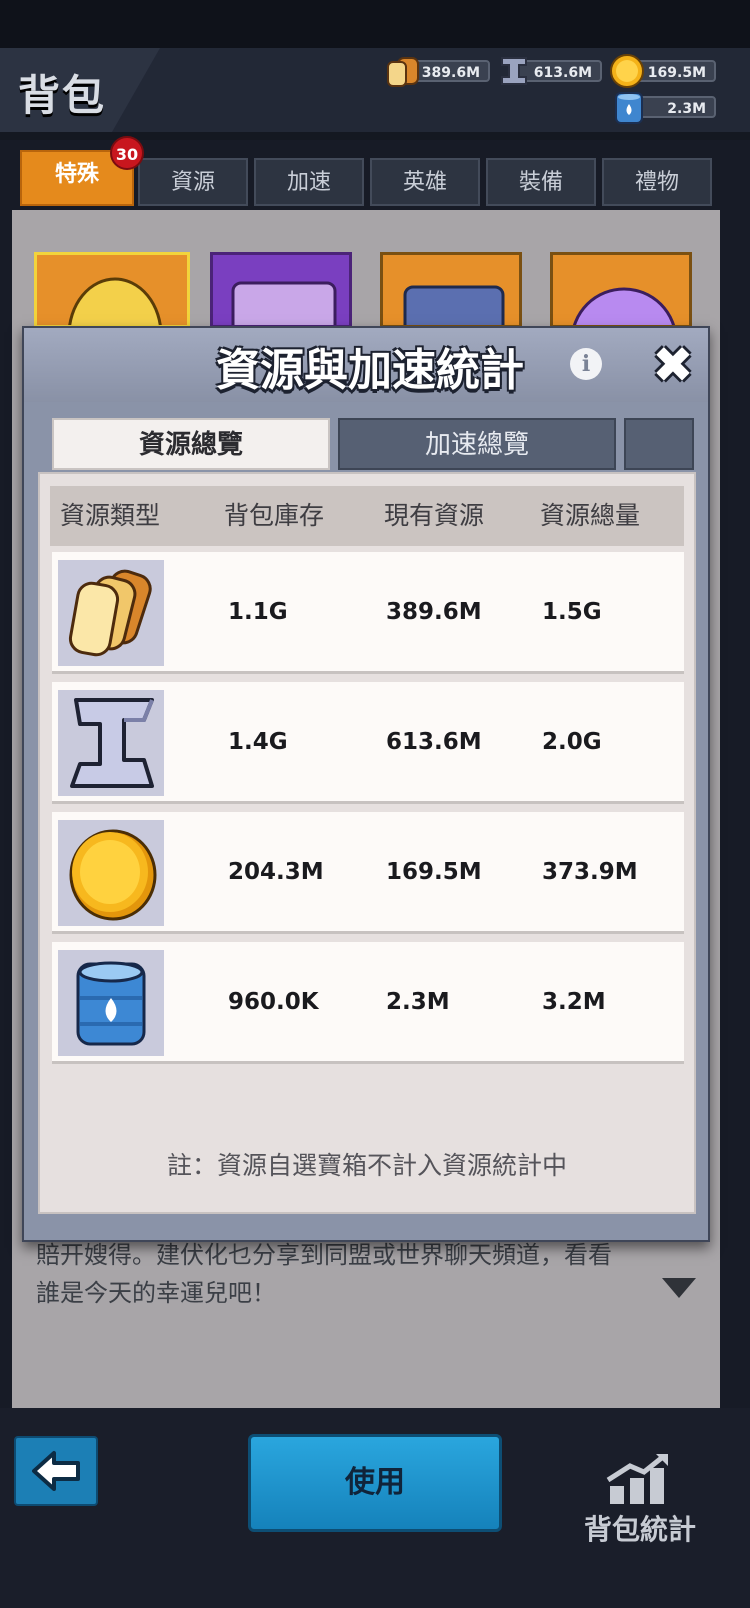 This screenshot has height=1608, width=750. What do you see at coordinates (572, 612) in the screenshot?
I see `total-resource: 1.5G` at bounding box center [572, 612].